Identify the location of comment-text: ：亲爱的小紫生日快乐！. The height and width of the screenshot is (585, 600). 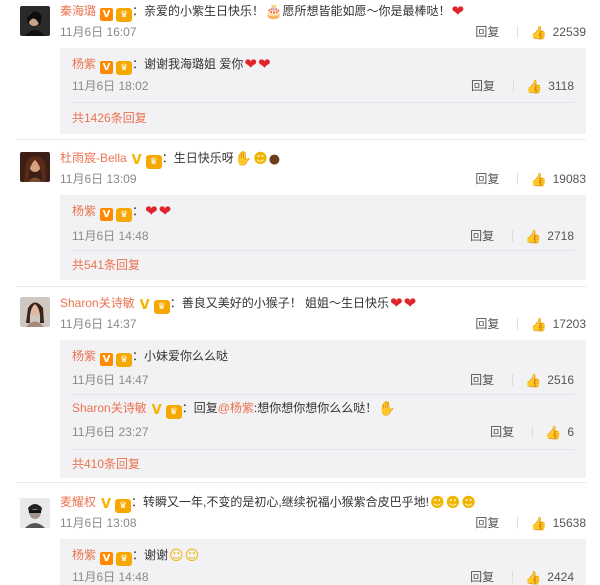
(198, 11).